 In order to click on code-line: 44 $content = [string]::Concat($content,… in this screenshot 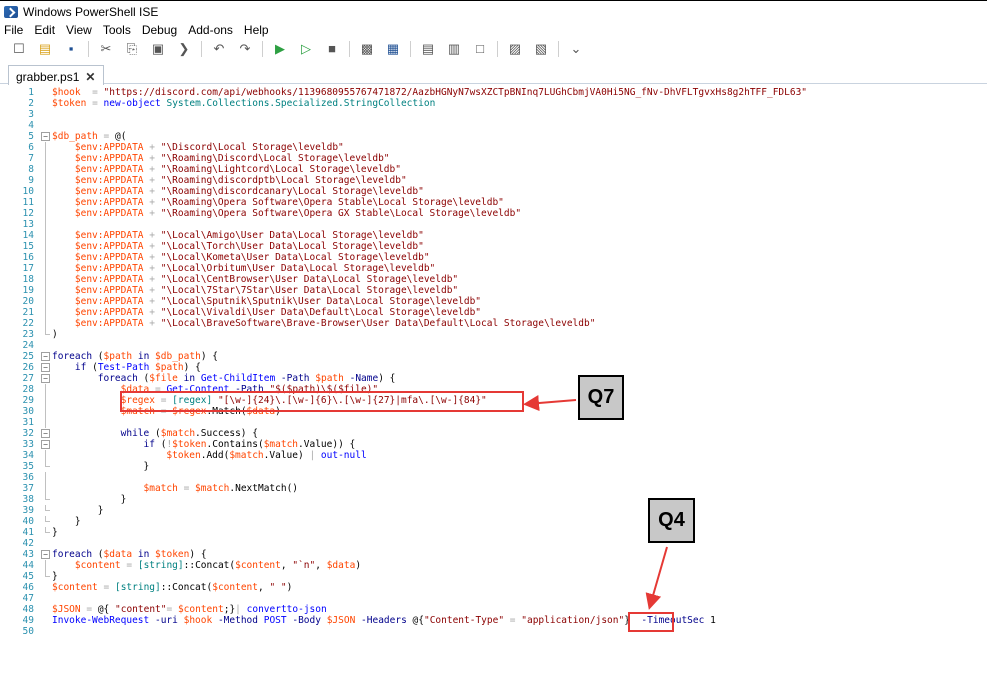, I will do `click(493, 565)`.